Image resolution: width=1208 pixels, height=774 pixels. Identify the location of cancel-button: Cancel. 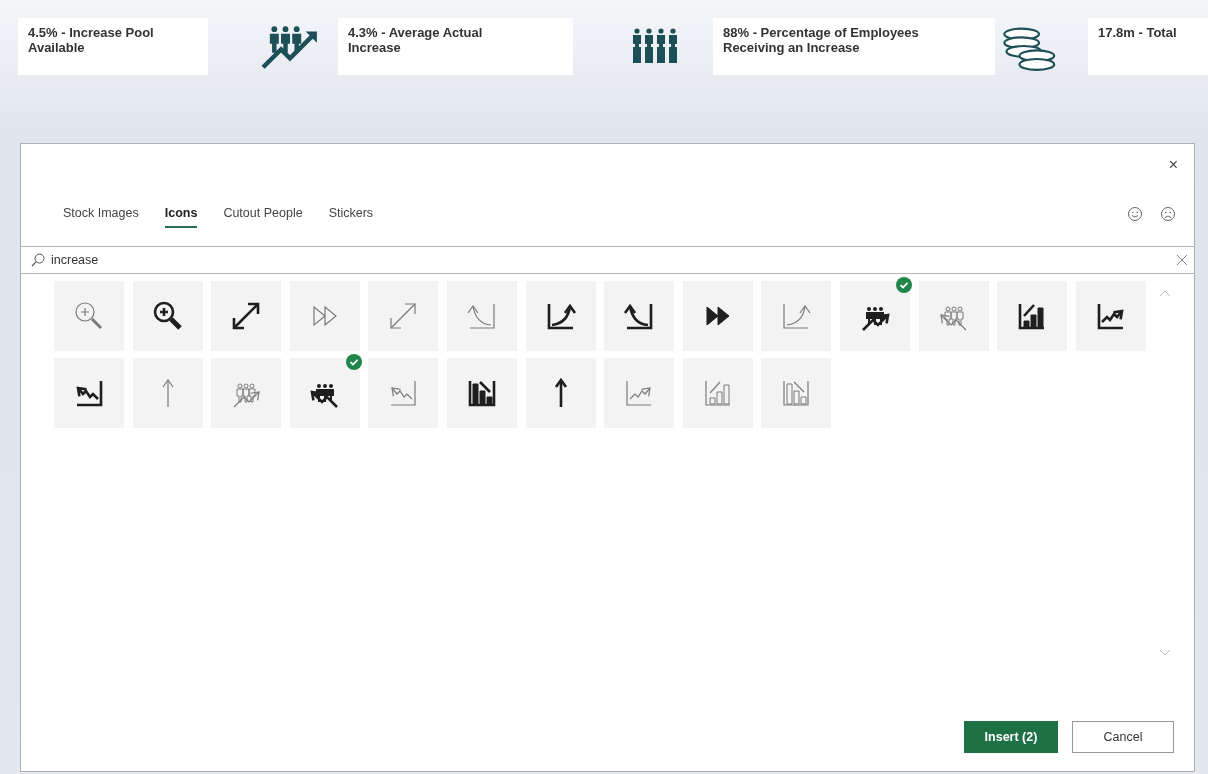
(1123, 737).